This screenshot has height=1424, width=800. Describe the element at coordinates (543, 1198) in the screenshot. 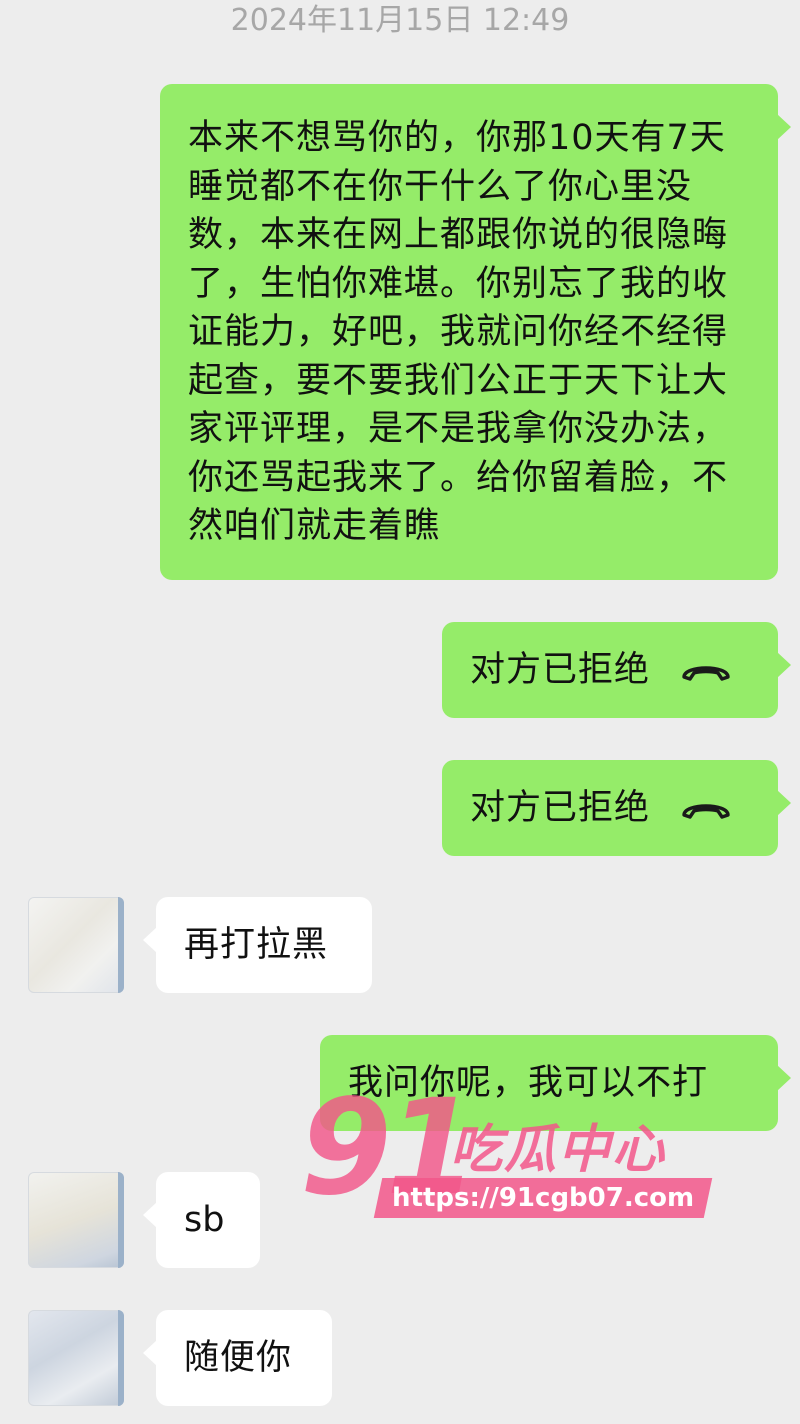

I see `watermark-url: https://91cgb07.com` at that location.